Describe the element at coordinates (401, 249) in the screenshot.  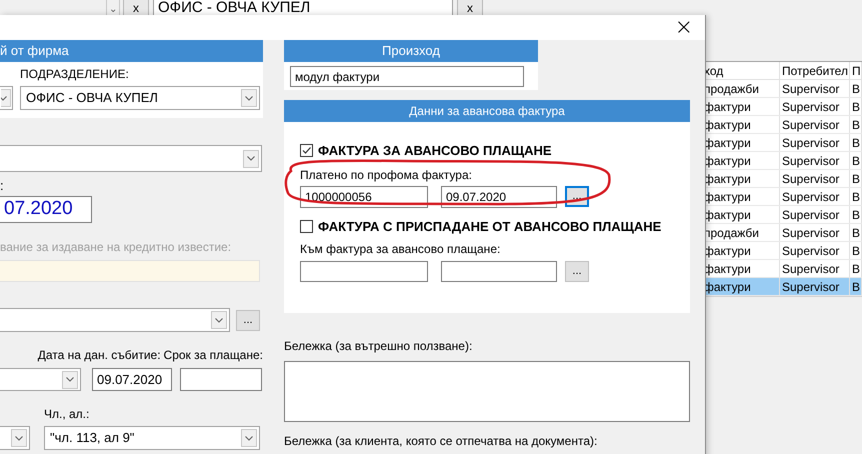
I see `field-label: Към фактура за авансово плащане:` at that location.